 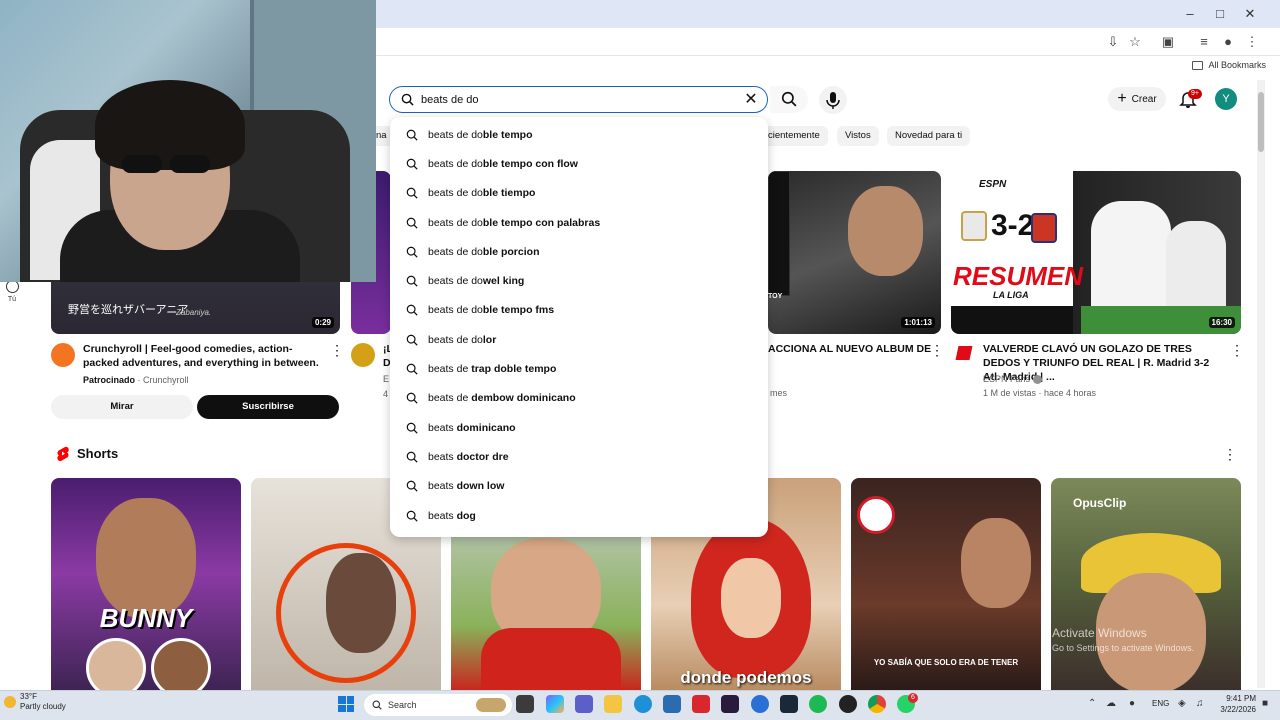 I want to click on espn-logo-icon, so click(x=964, y=353).